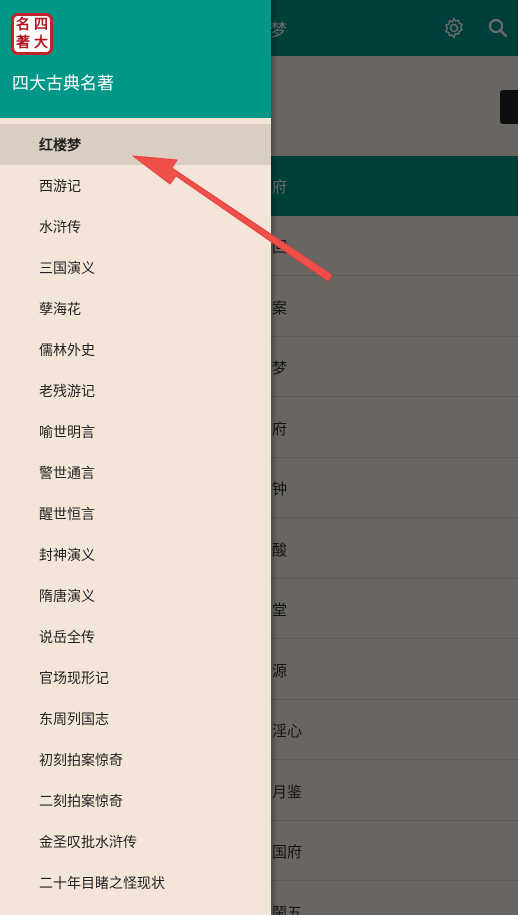 The image size is (518, 915). What do you see at coordinates (135, 636) in the screenshot?
I see `menu-item-shuoyuequanzhuan: 说岳全传` at bounding box center [135, 636].